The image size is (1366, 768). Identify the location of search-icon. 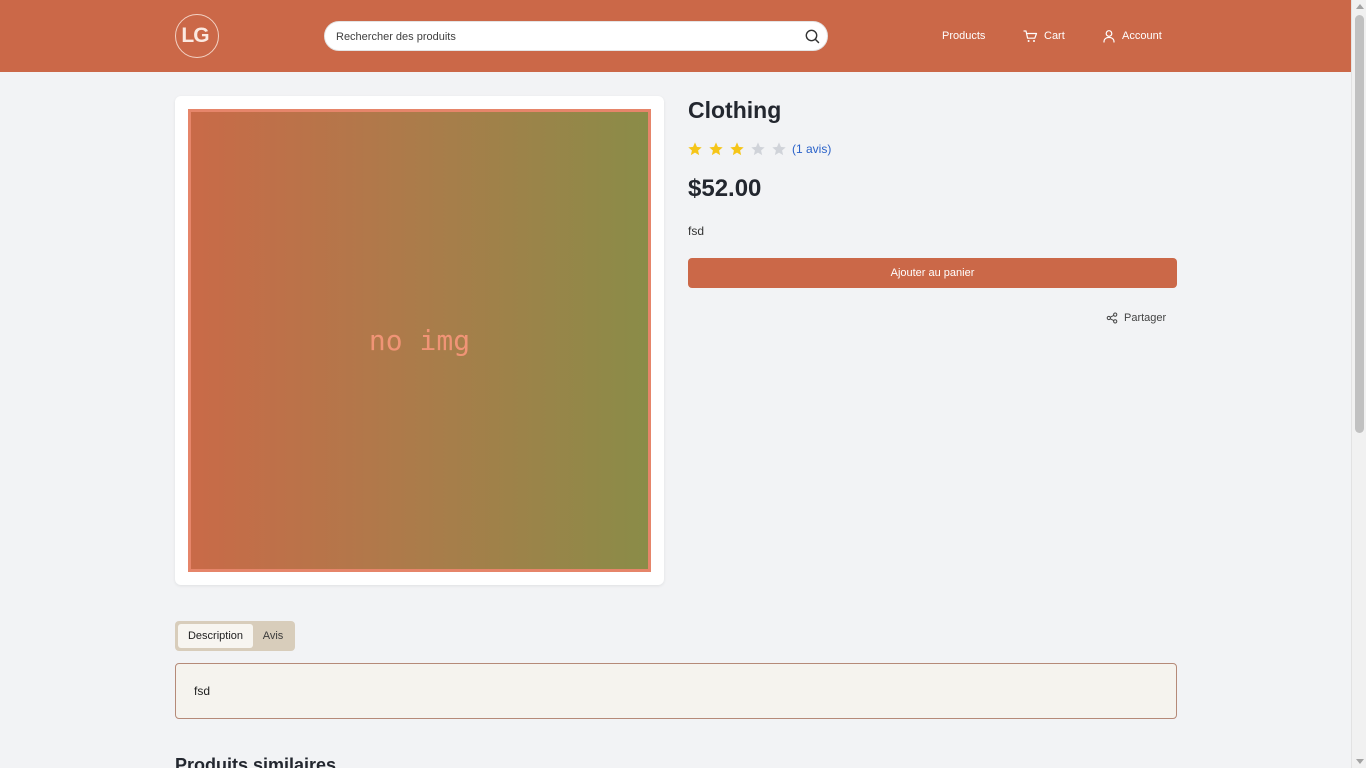
(812, 36).